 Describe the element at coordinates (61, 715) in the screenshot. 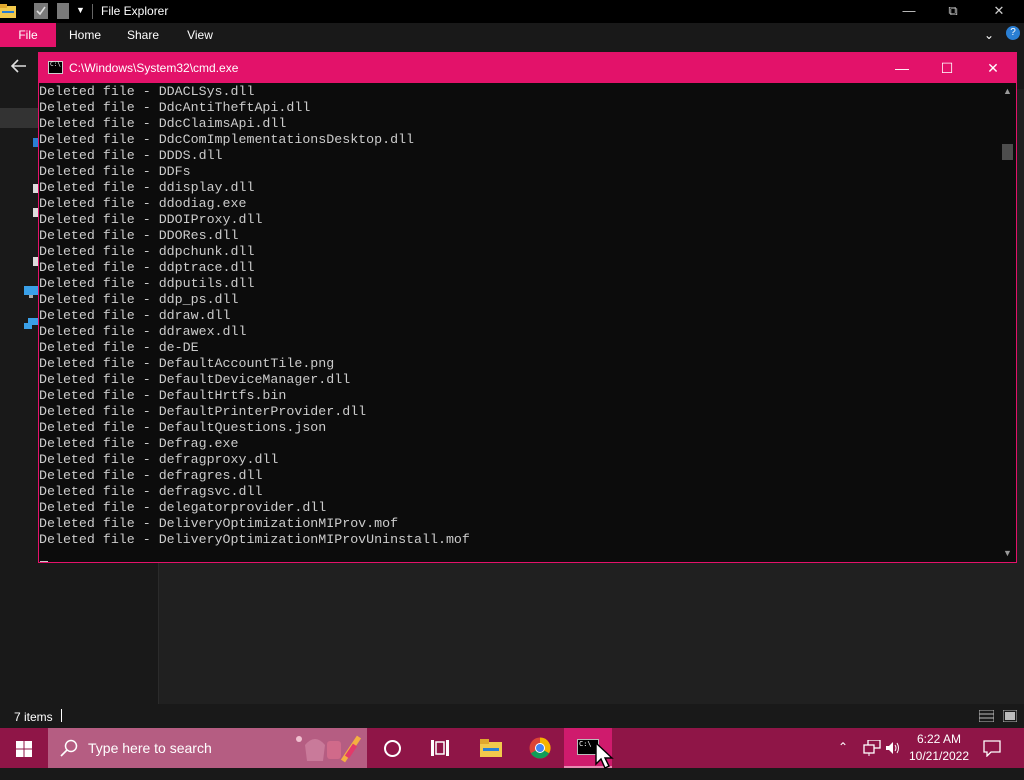

I see `status-divider` at that location.